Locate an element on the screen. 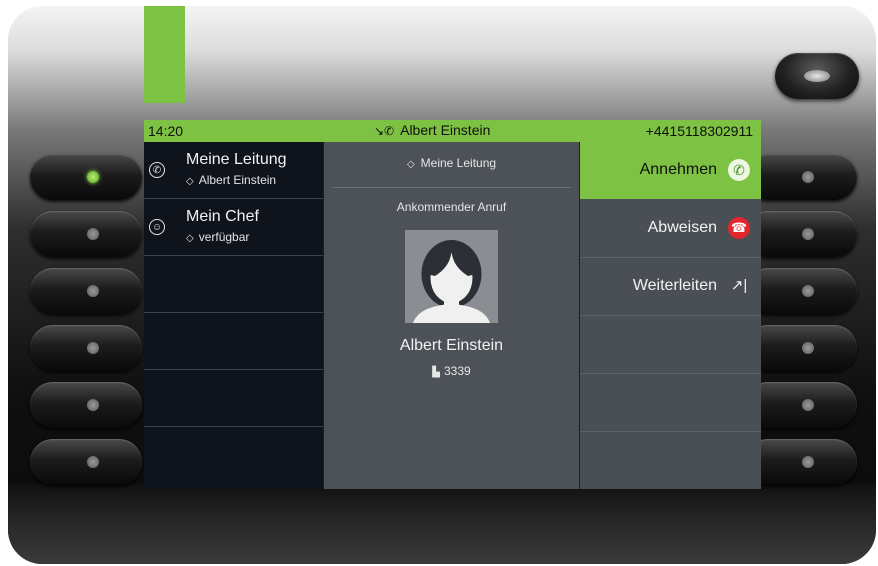 This screenshot has width=878, height=566. line-sub: ◇ verfügbar is located at coordinates (217, 237).